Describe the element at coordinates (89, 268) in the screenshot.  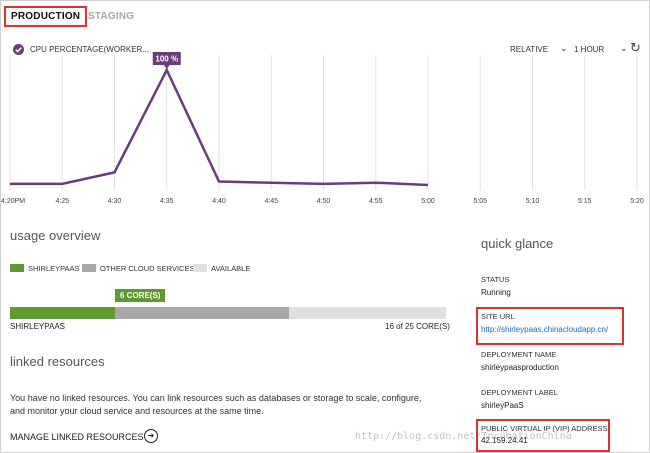
I see `legend-swatch-other` at that location.